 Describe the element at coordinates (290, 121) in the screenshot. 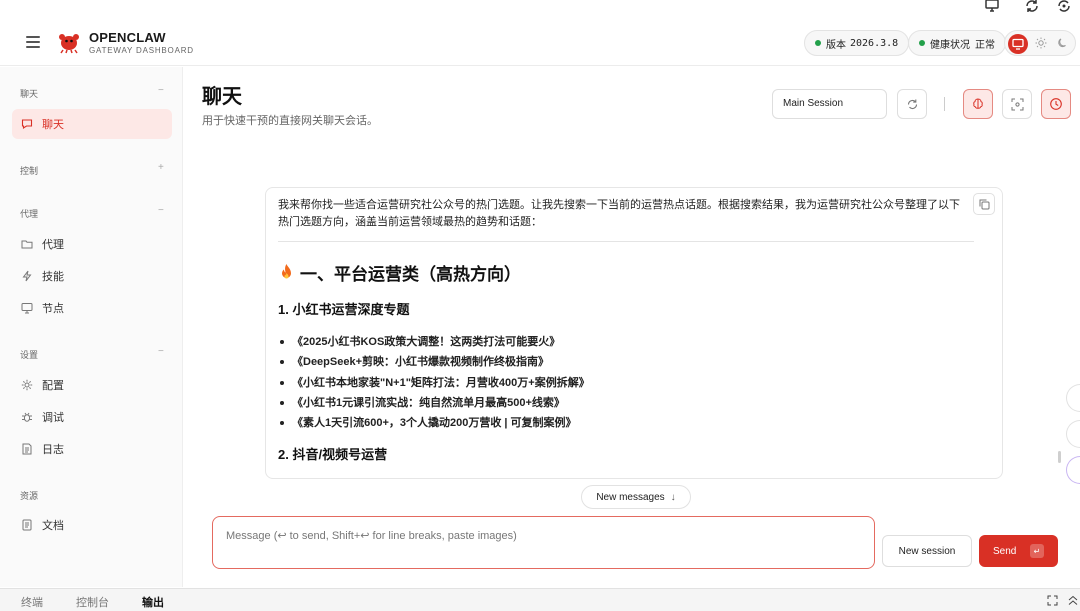

I see `page-subtitle: 用于快速干预的直接网关聊天会话。` at that location.